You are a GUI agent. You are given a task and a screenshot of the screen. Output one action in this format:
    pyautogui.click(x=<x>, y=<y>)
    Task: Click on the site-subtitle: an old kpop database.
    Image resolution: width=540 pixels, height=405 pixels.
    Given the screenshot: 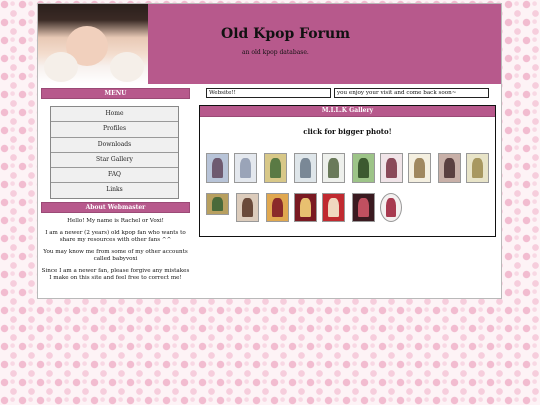 What is the action you would take?
    pyautogui.click(x=275, y=52)
    